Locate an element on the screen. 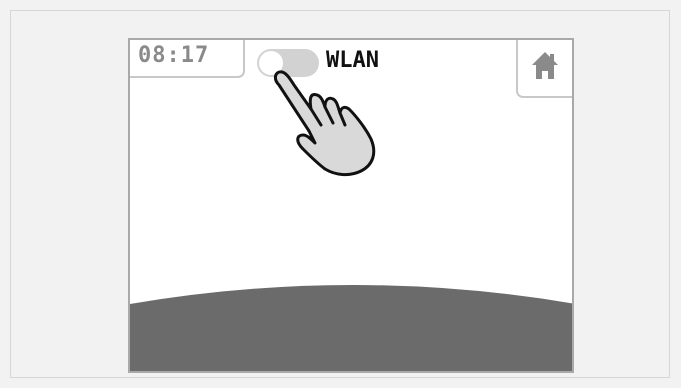 The height and width of the screenshot is (388, 681). home-button is located at coordinates (544, 69).